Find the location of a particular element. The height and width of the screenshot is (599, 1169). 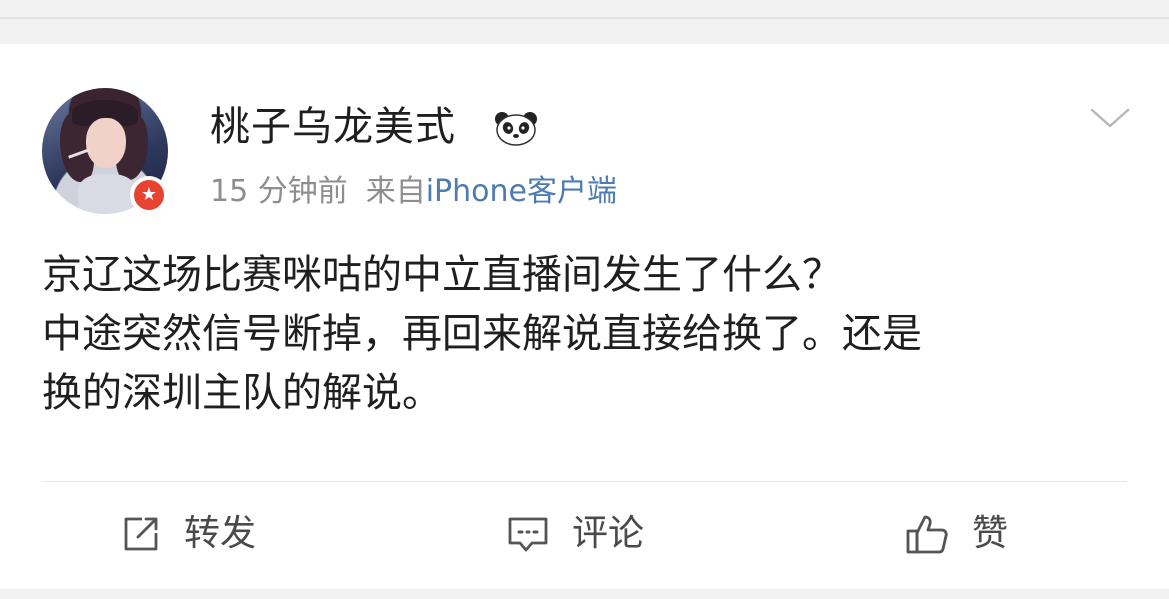

source-client-link: iPhone客户端 is located at coordinates (521, 191).